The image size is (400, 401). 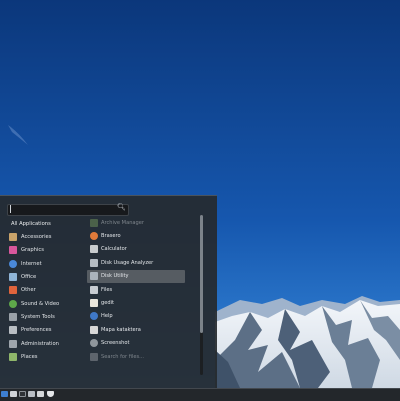 I want to click on app-label: Mapa katakterа, so click(x=121, y=329).